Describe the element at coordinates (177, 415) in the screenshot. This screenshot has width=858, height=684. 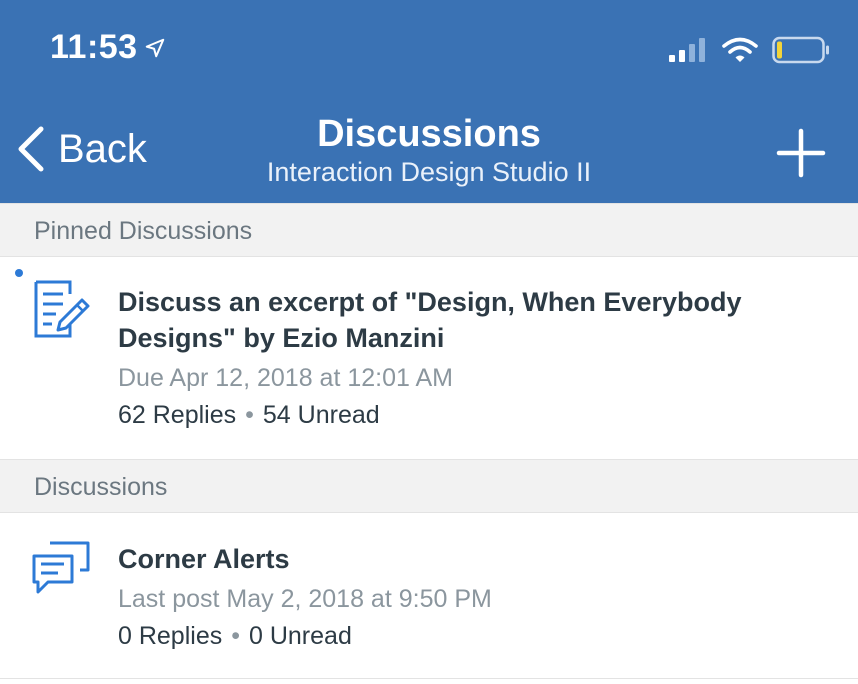
I see `replies-count: 62 Replies` at that location.